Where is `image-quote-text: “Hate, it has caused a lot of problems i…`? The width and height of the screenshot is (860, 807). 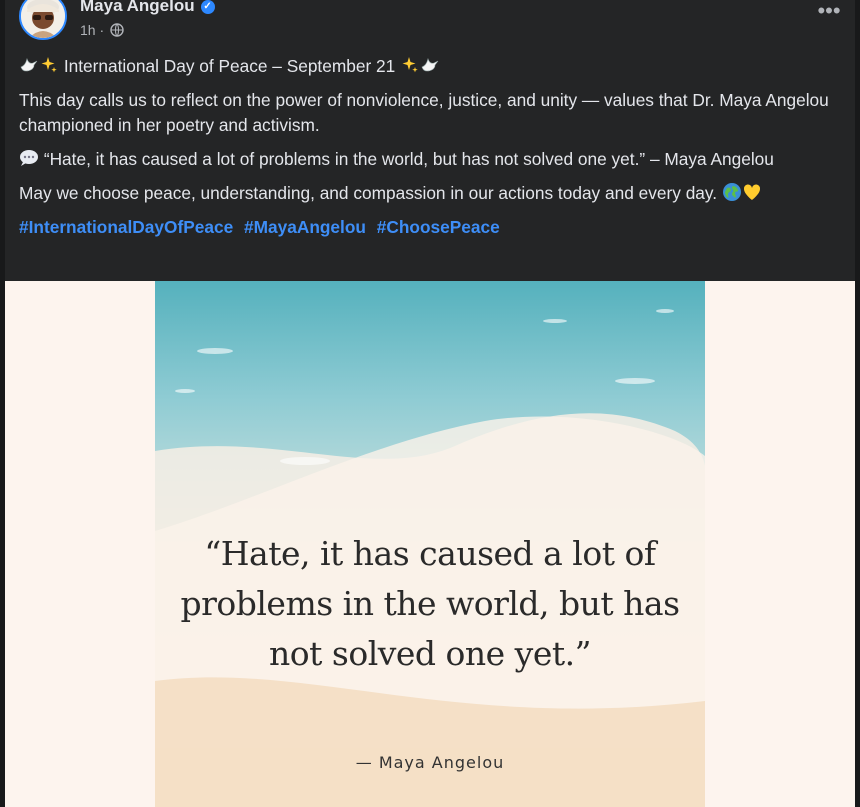 image-quote-text: “Hate, it has caused a lot of problems i… is located at coordinates (430, 603).